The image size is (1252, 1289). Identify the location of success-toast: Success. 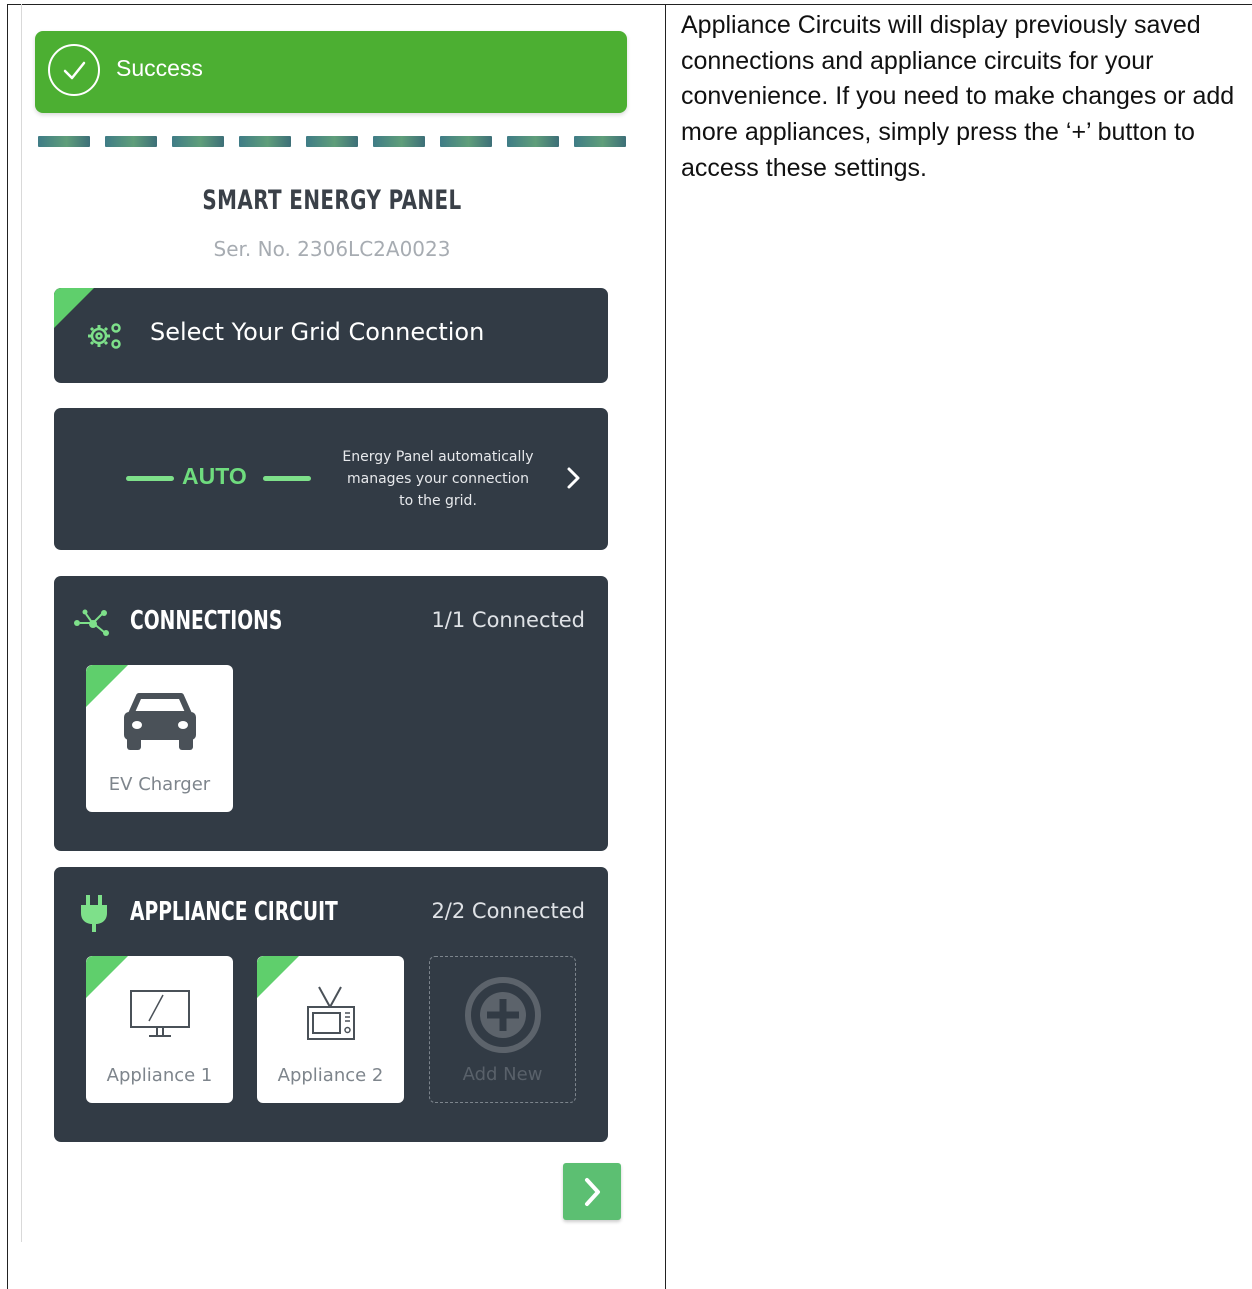
(331, 72).